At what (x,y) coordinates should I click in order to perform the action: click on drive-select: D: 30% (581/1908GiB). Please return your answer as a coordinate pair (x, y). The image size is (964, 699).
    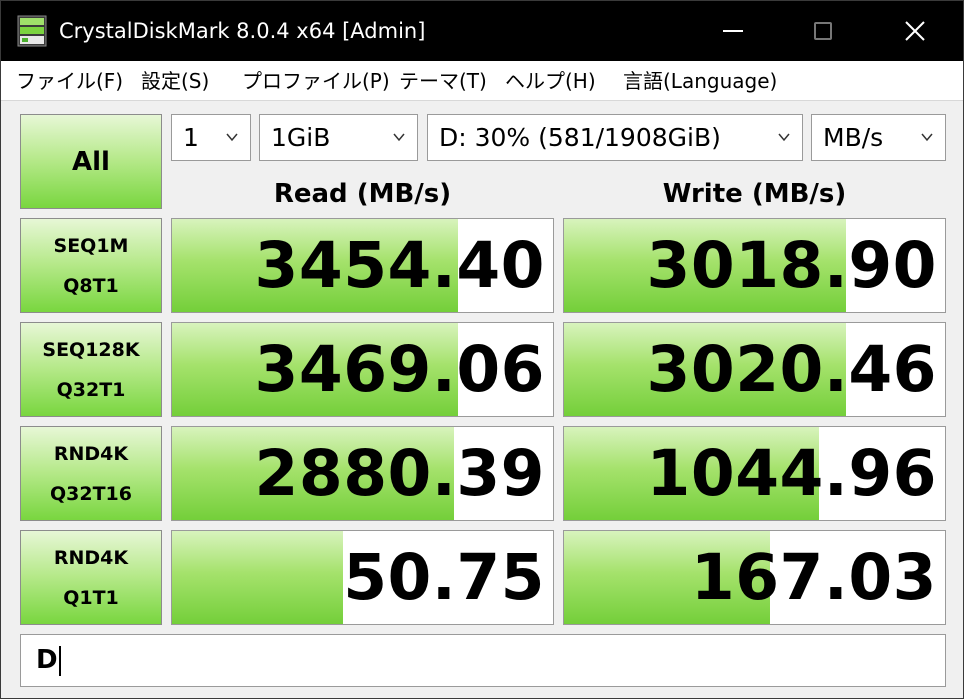
    Looking at the image, I should click on (615, 137).